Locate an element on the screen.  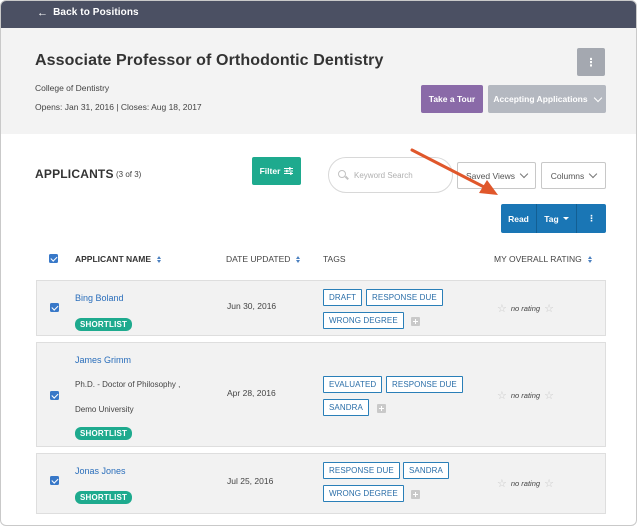
column-header-tags-label: TAGS is located at coordinates (334, 259).